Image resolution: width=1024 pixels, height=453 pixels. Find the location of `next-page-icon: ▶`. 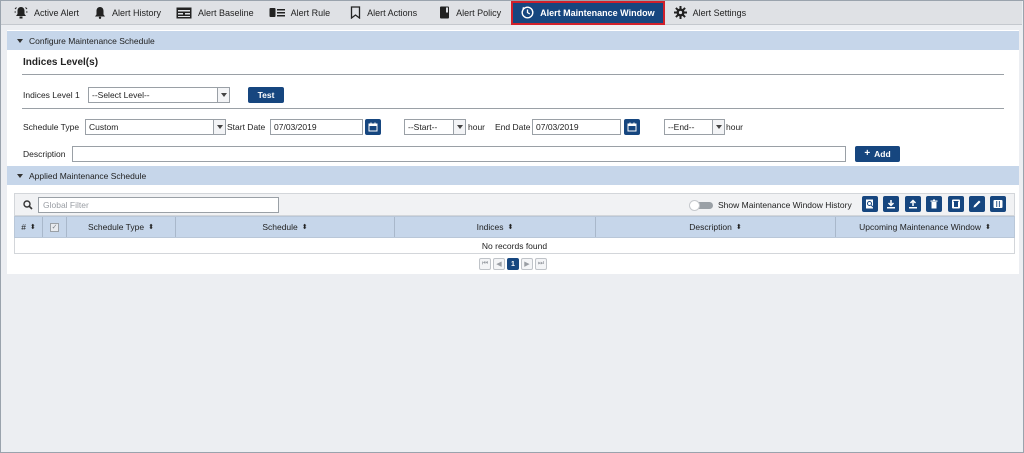

next-page-icon: ▶ is located at coordinates (527, 264).